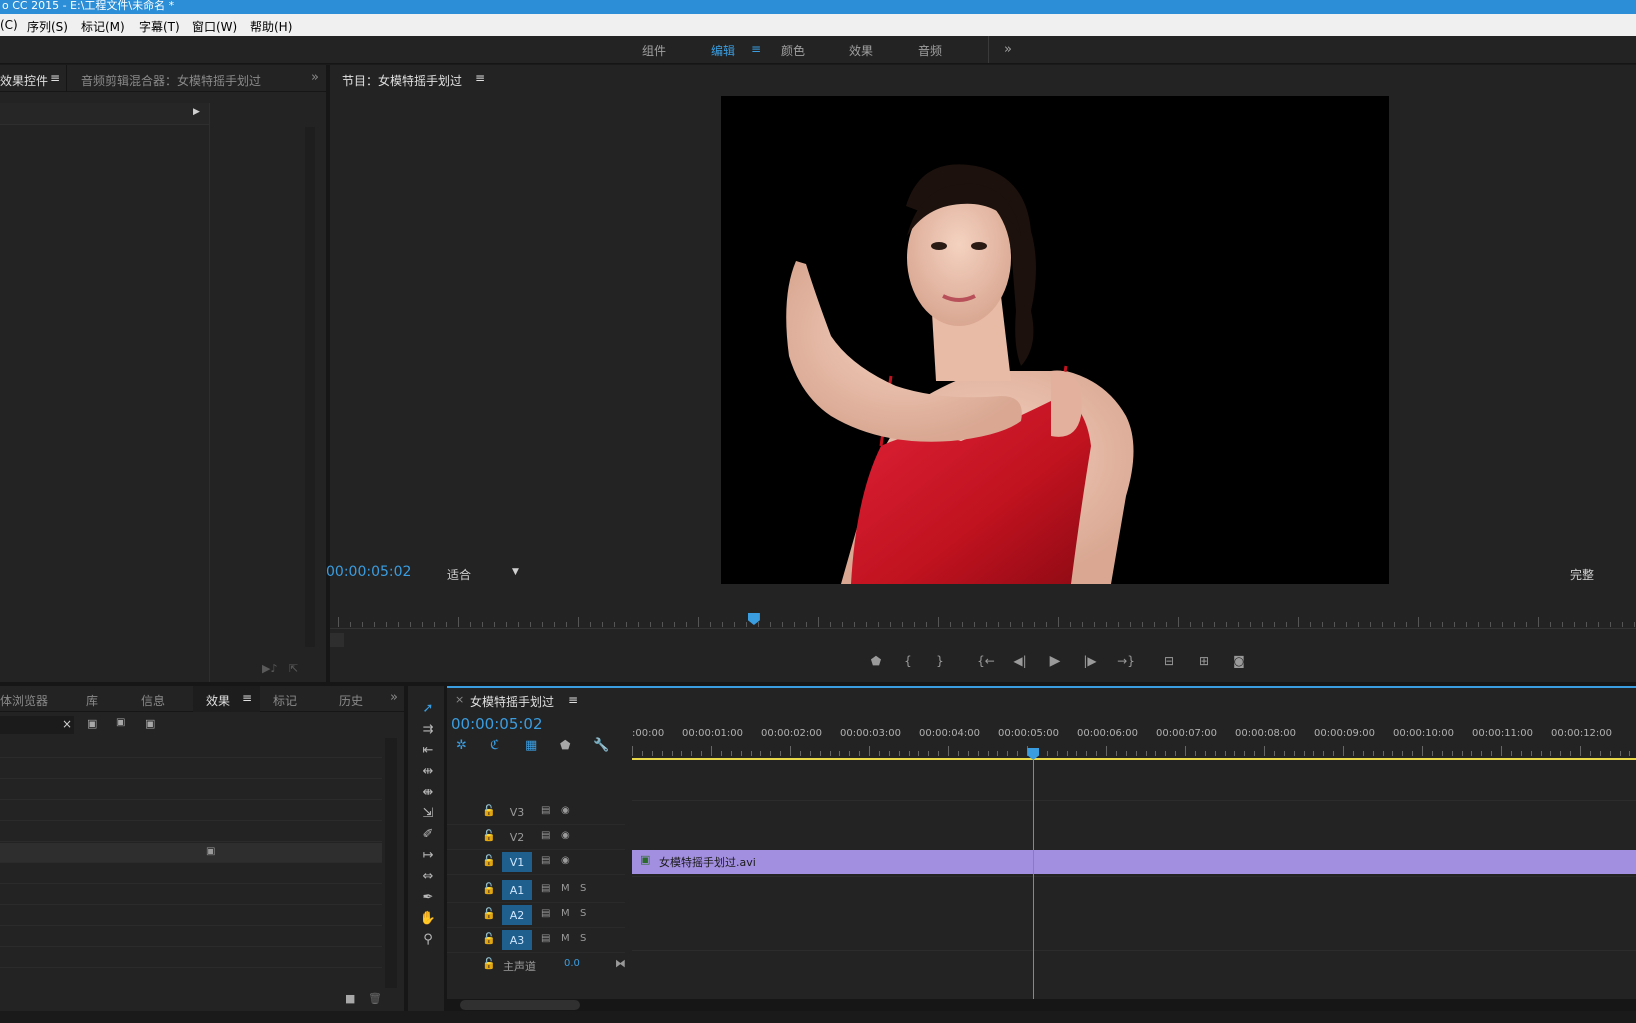 The width and height of the screenshot is (1636, 1023). I want to click on slip-tool-icon: ✐, so click(428, 834).